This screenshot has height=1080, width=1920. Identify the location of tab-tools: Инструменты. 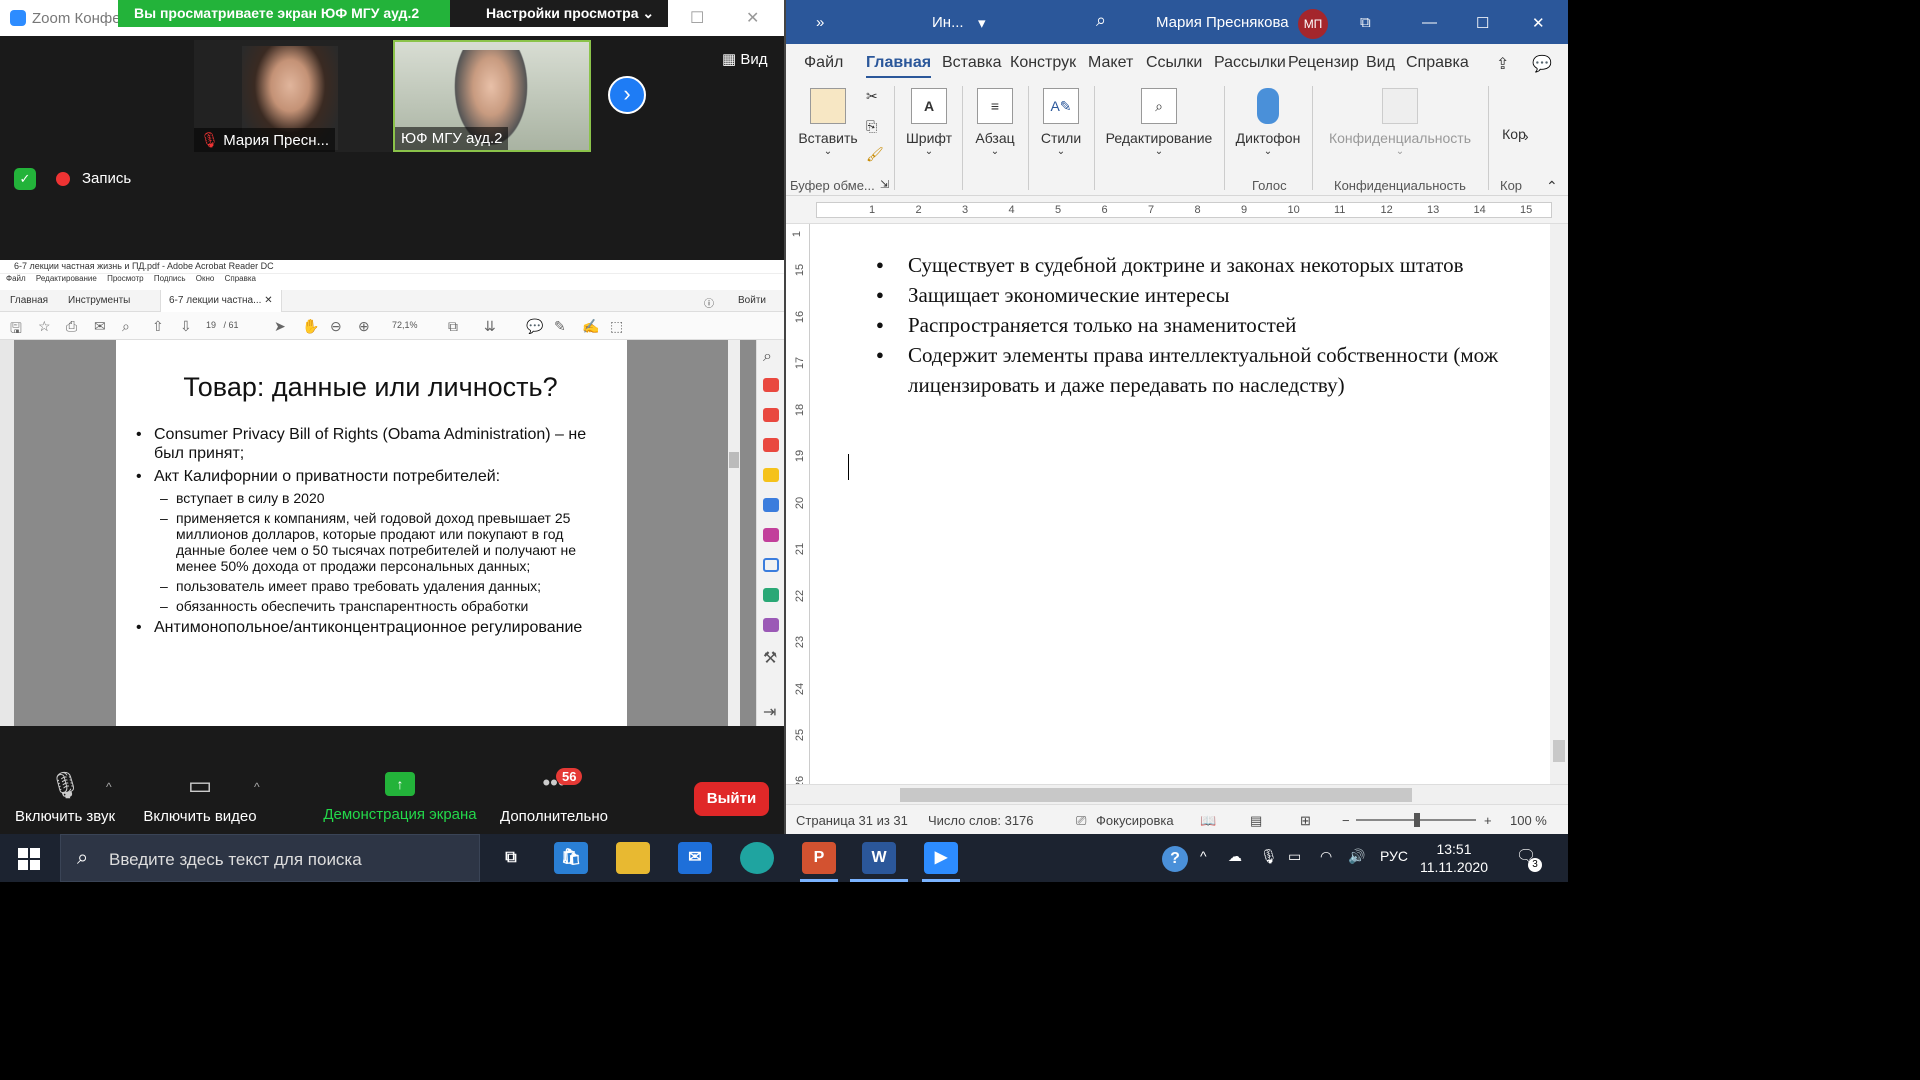
(99, 300).